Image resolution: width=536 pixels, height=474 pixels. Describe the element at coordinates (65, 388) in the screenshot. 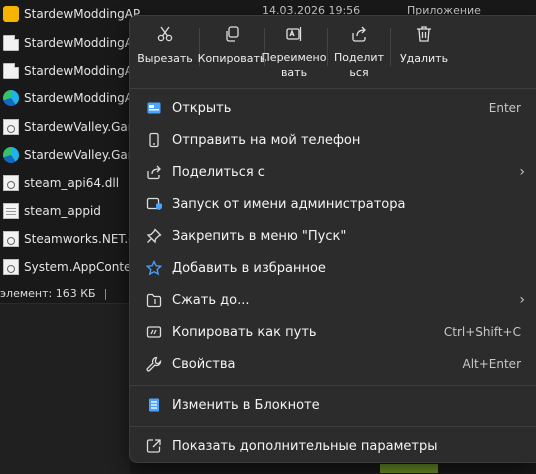

I see `explorer-empty-area` at that location.